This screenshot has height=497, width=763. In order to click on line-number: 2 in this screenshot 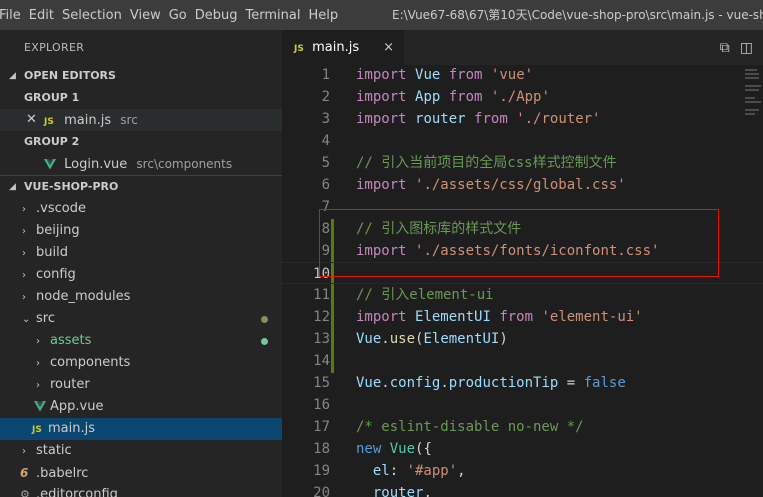, I will do `click(325, 97)`.